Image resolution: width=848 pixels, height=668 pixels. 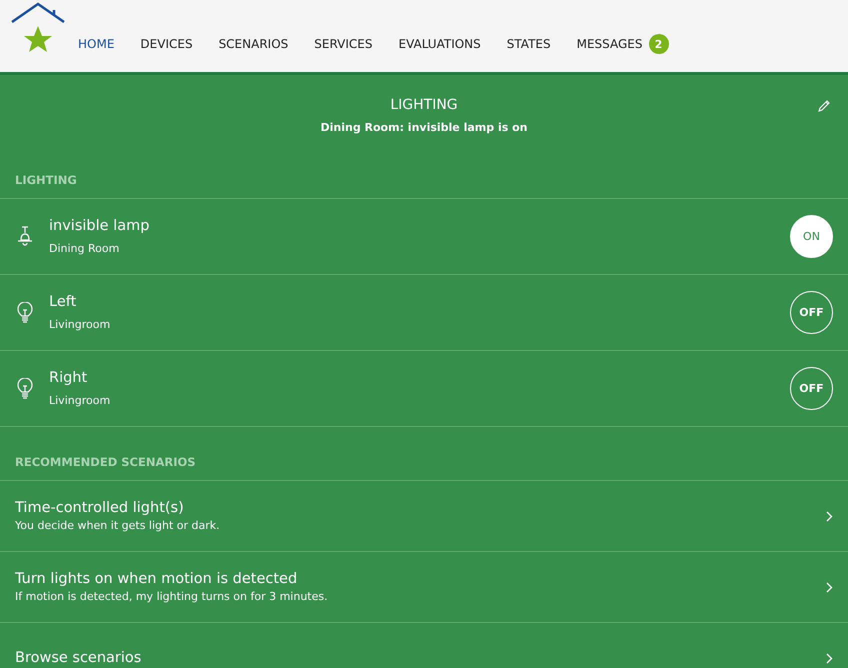 What do you see at coordinates (100, 508) in the screenshot?
I see `scenario-title: Time-controlled light(s)` at bounding box center [100, 508].